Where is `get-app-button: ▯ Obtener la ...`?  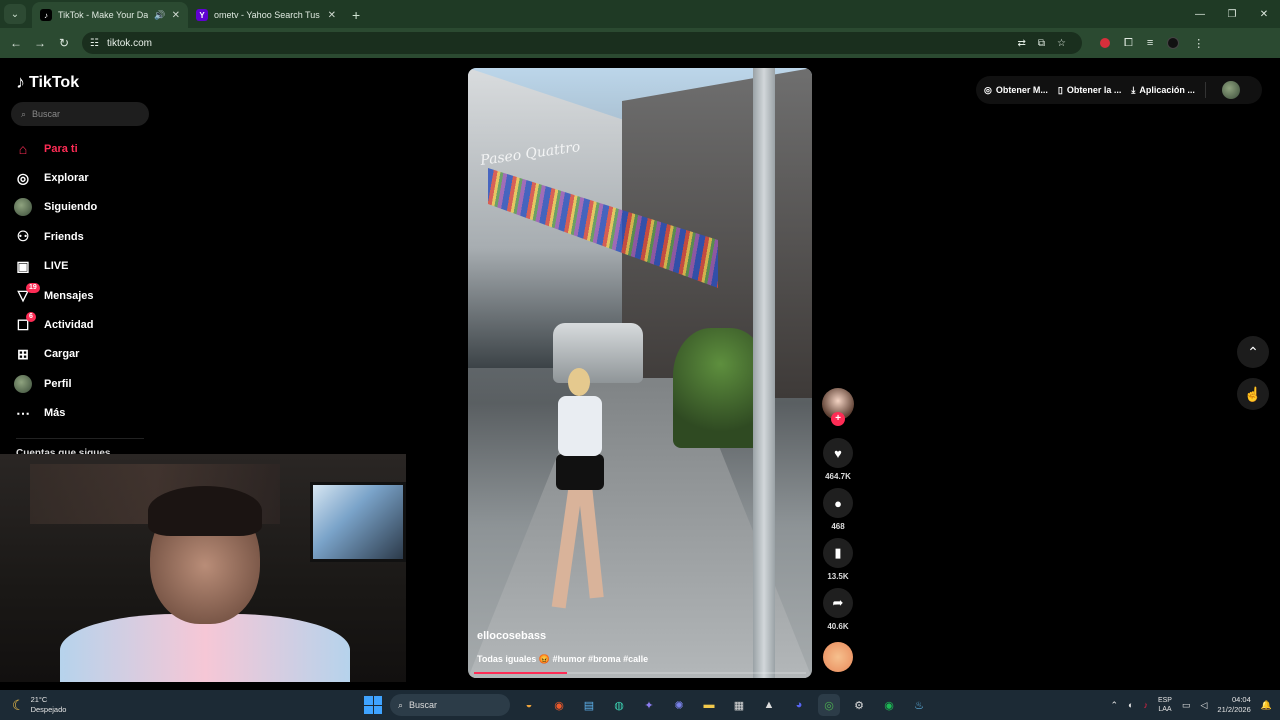 get-app-button: ▯ Obtener la ... is located at coordinates (1089, 90).